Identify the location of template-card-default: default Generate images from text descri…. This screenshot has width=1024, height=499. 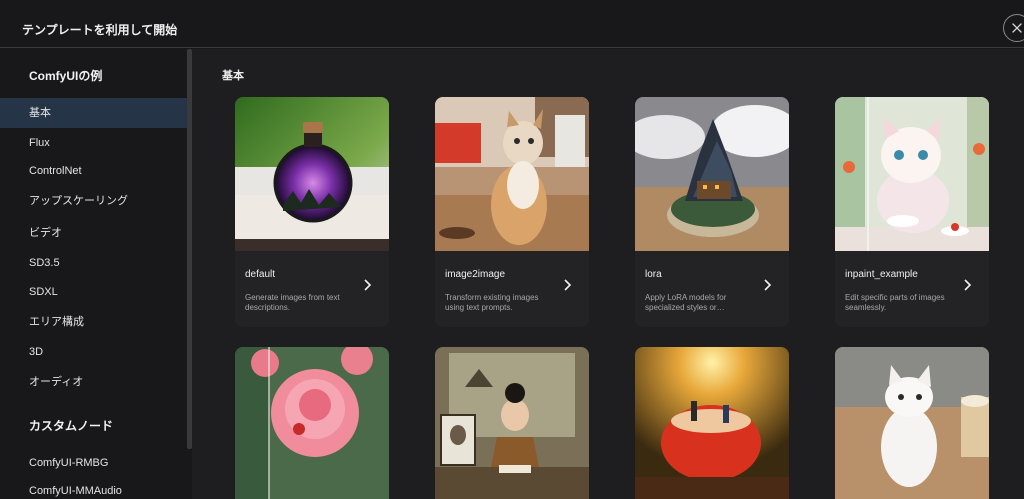
(312, 212).